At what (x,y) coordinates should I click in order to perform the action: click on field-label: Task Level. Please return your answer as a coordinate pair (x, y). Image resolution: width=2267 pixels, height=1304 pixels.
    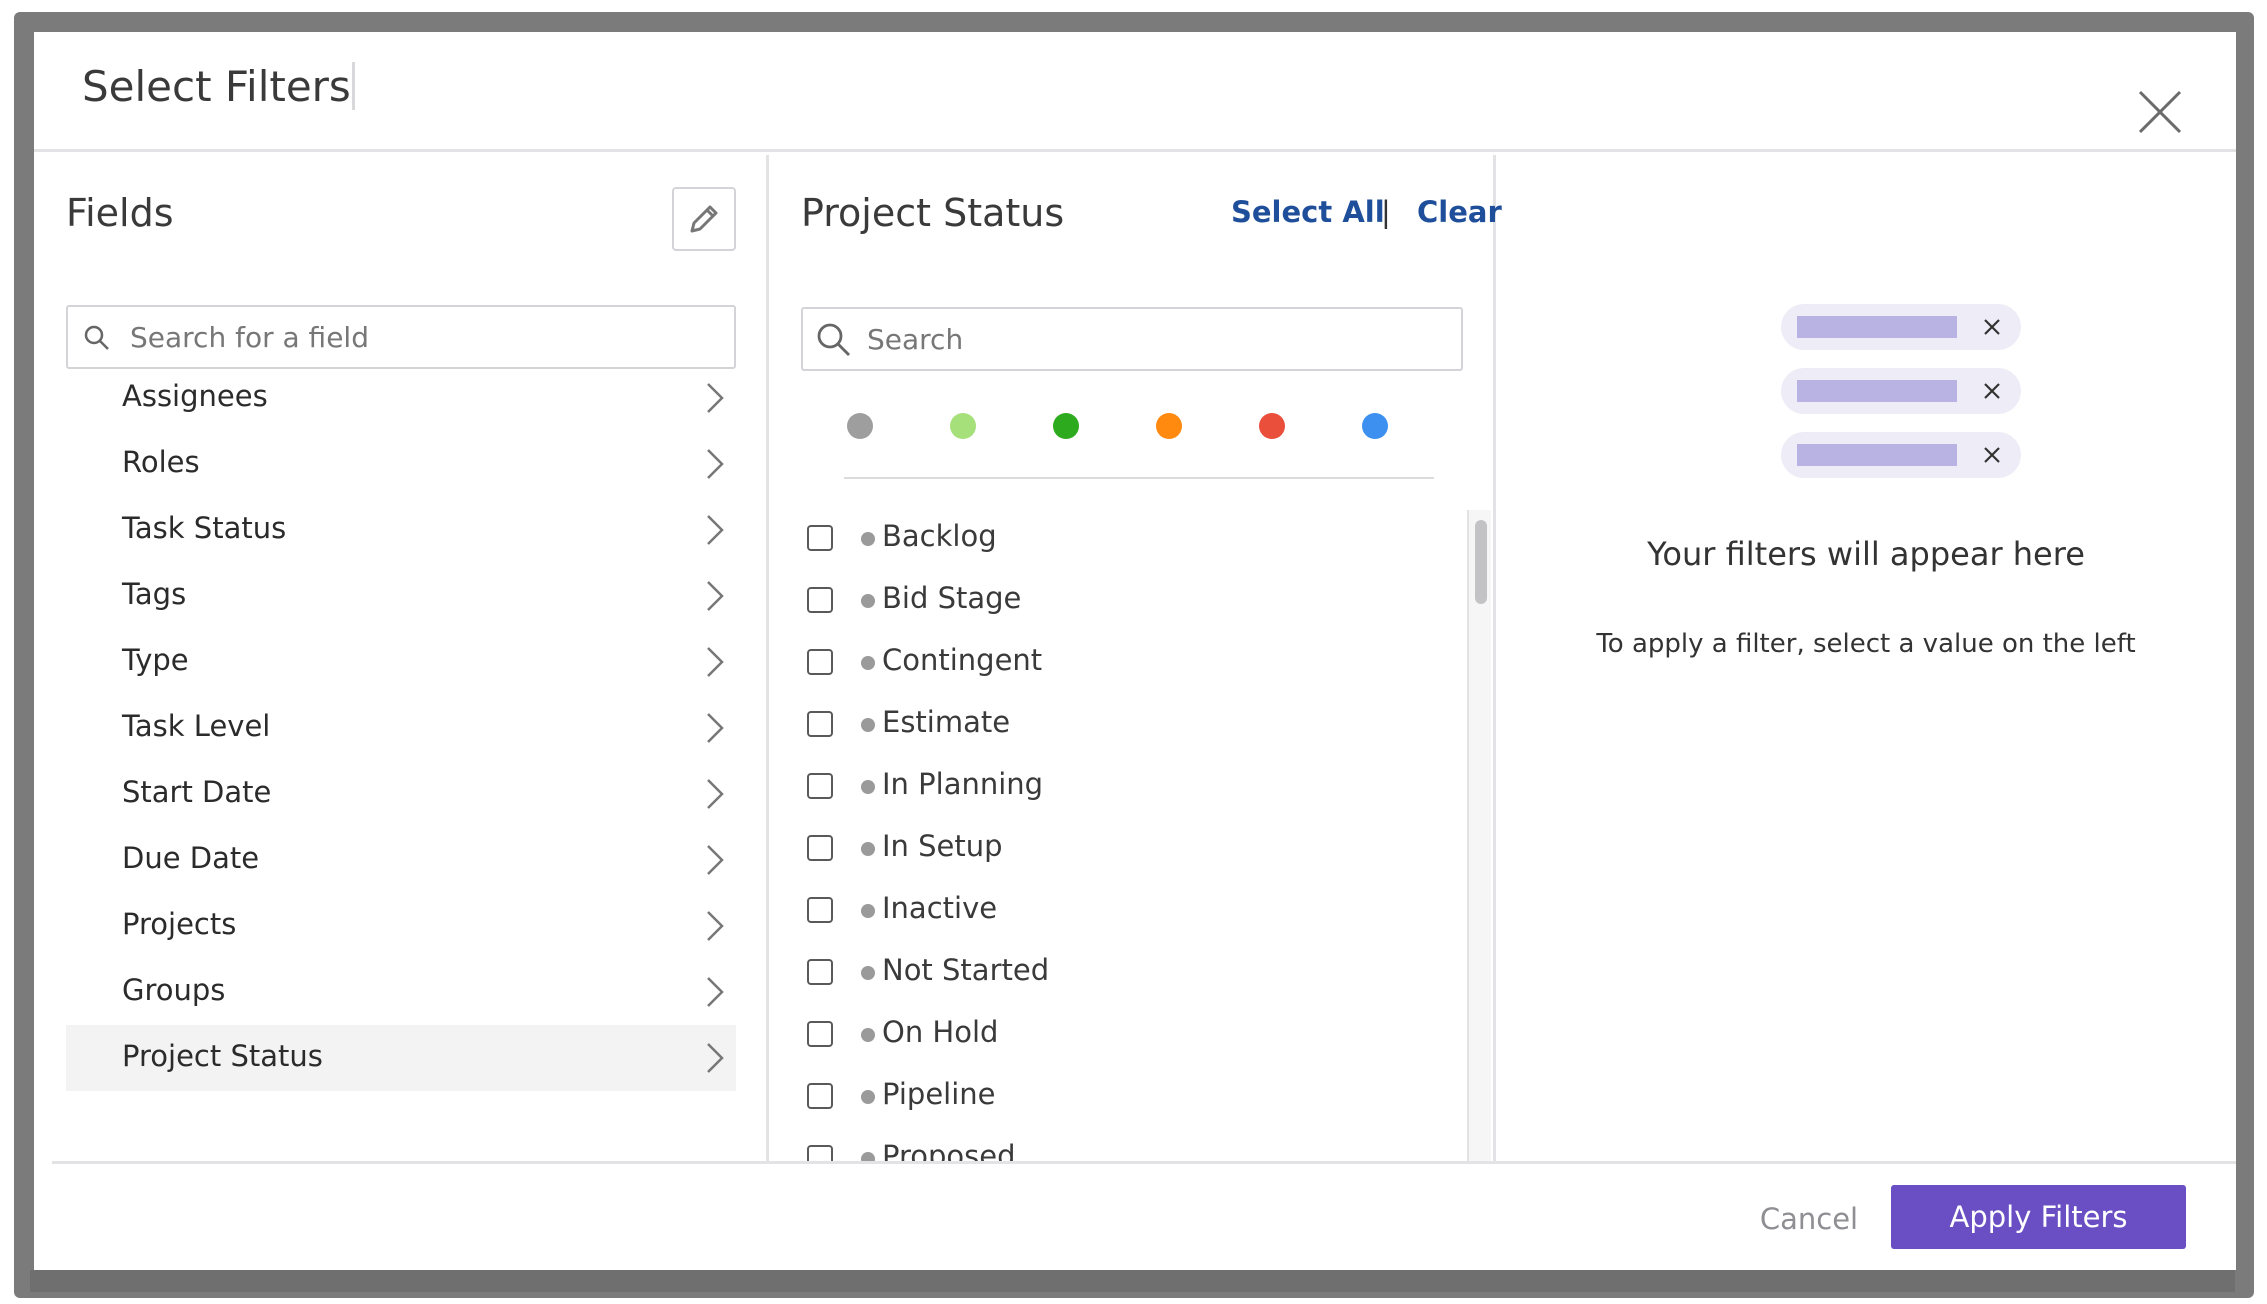
    Looking at the image, I should click on (196, 726).